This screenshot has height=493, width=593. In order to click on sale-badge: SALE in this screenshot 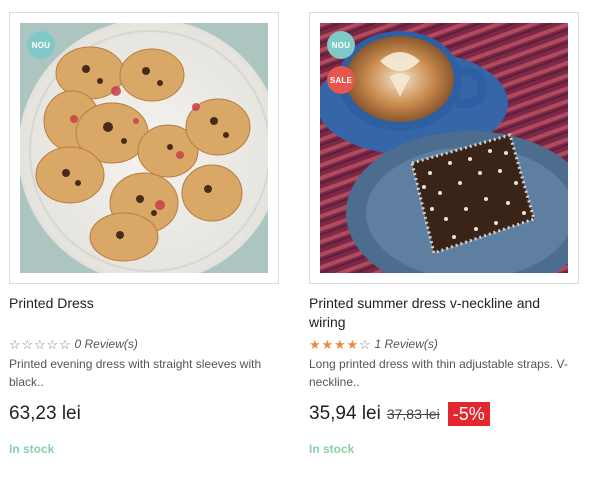, I will do `click(341, 80)`.